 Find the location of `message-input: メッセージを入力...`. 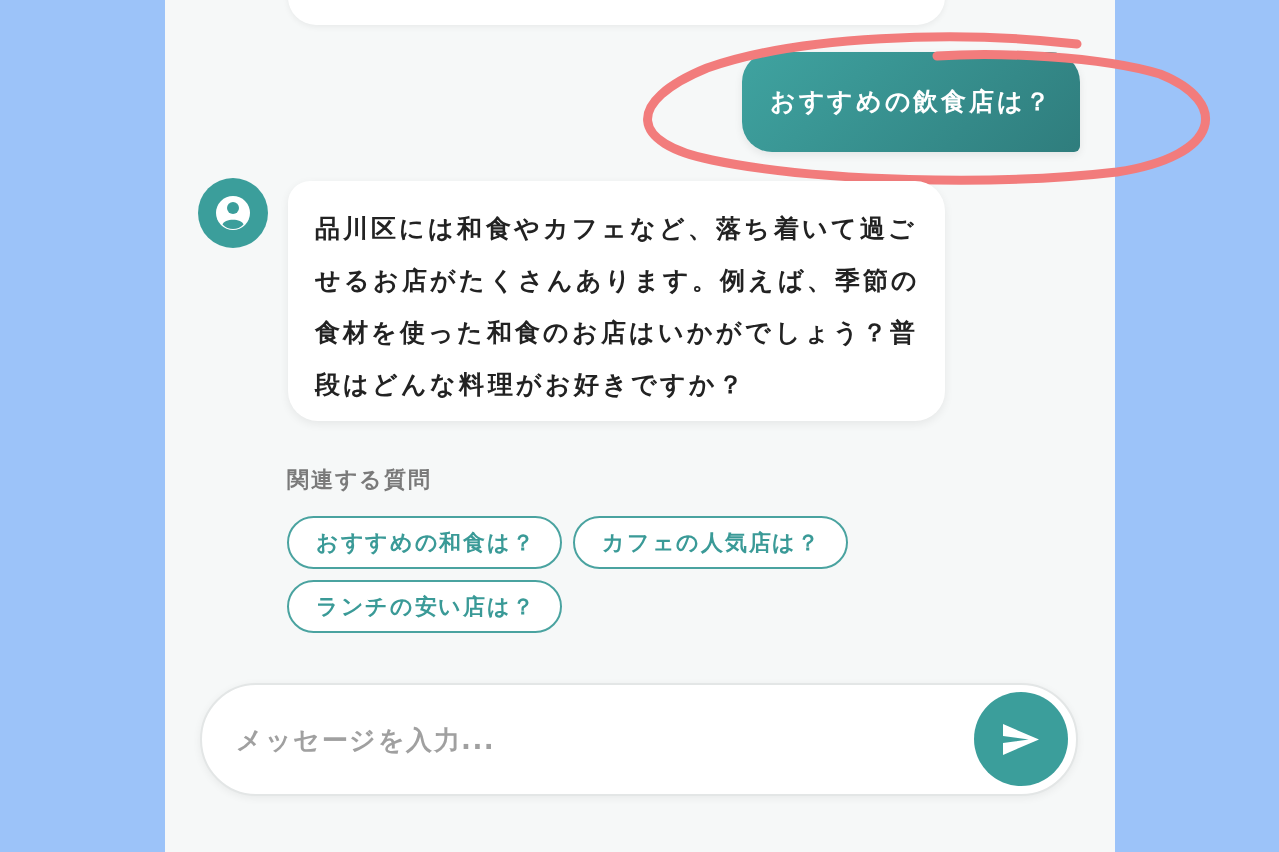

message-input: メッセージを入力... is located at coordinates (639, 739).